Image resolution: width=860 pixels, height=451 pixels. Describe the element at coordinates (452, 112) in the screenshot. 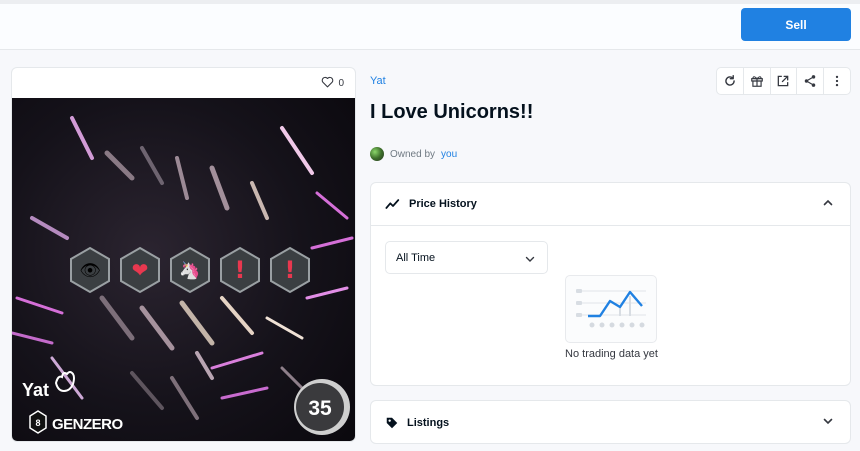

I see `item-title: I Love Unicorns!!` at that location.